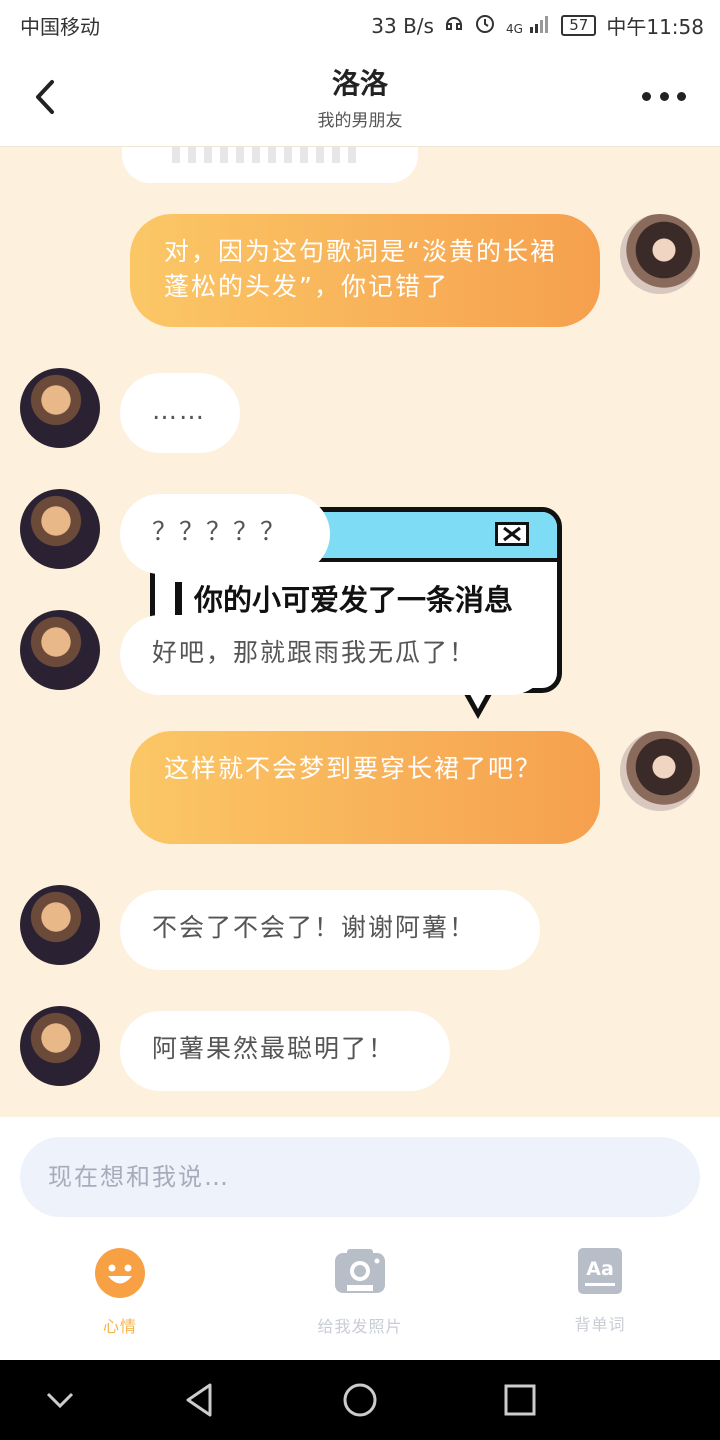  What do you see at coordinates (119, 1326) in the screenshot?
I see `tab-label: 心情` at bounding box center [119, 1326].